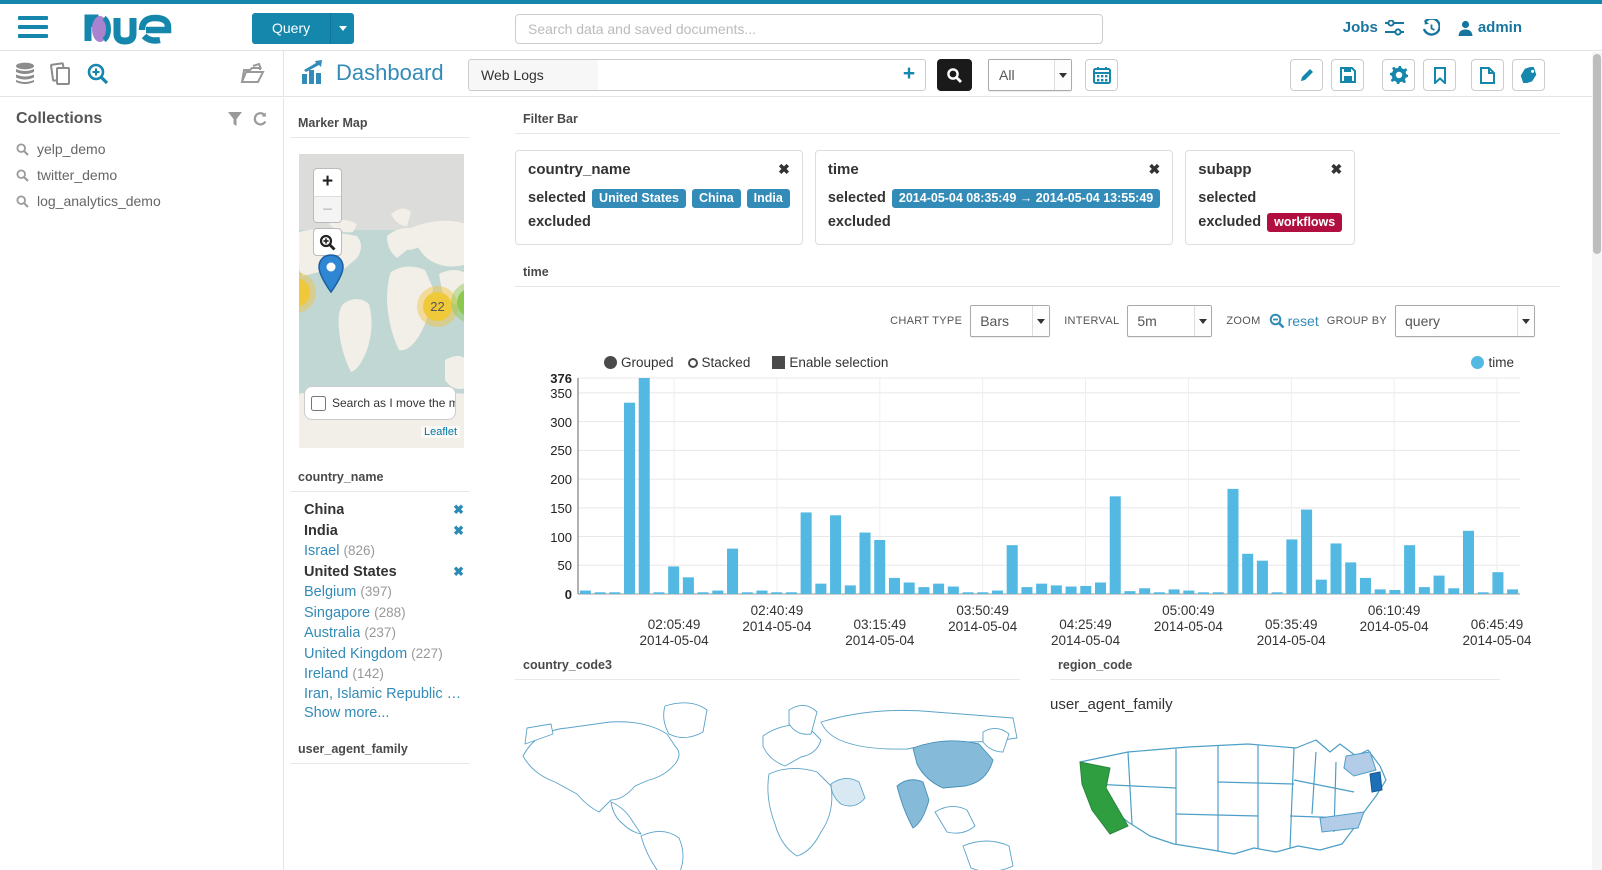 This screenshot has width=1602, height=870. Describe the element at coordinates (1597, 154) in the screenshot. I see `scrollbar-thumb` at that location.